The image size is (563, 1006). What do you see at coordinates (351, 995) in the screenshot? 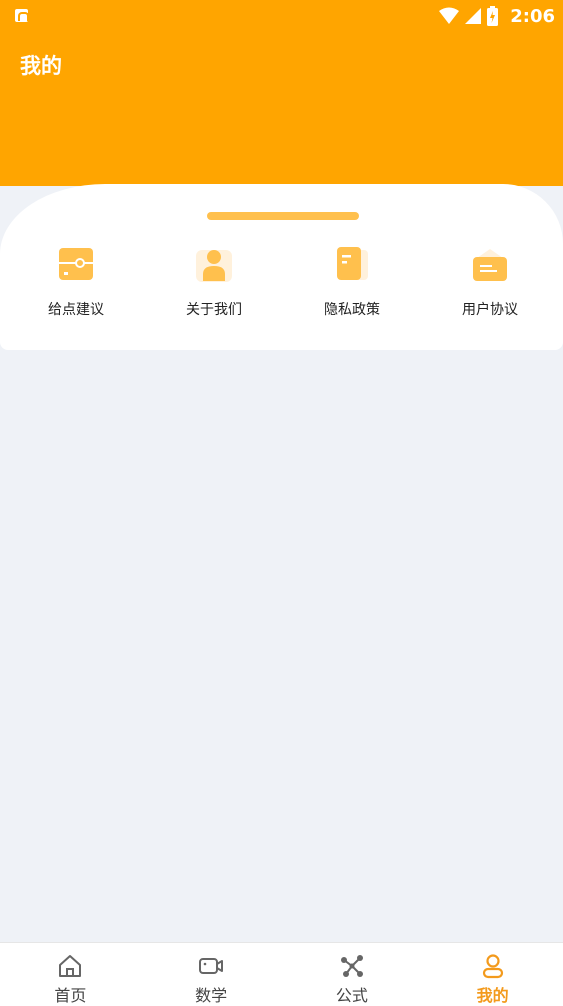
I see `tab-label: 公式` at bounding box center [351, 995].